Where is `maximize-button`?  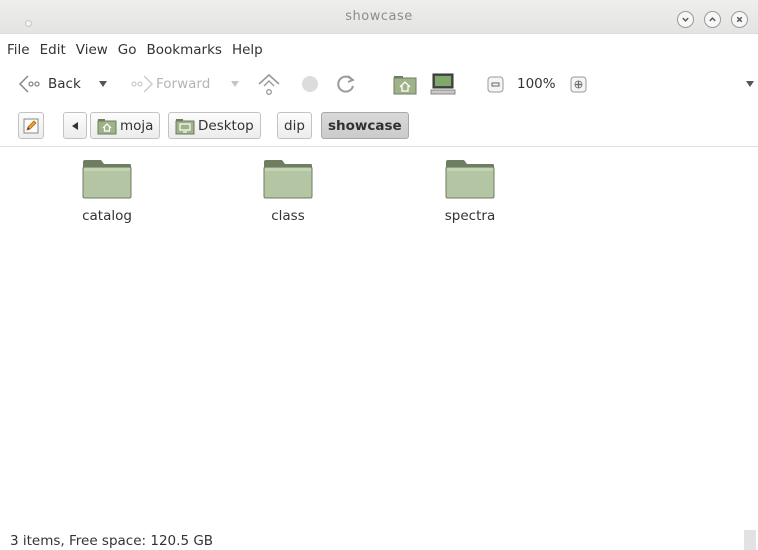
maximize-button is located at coordinates (712, 19).